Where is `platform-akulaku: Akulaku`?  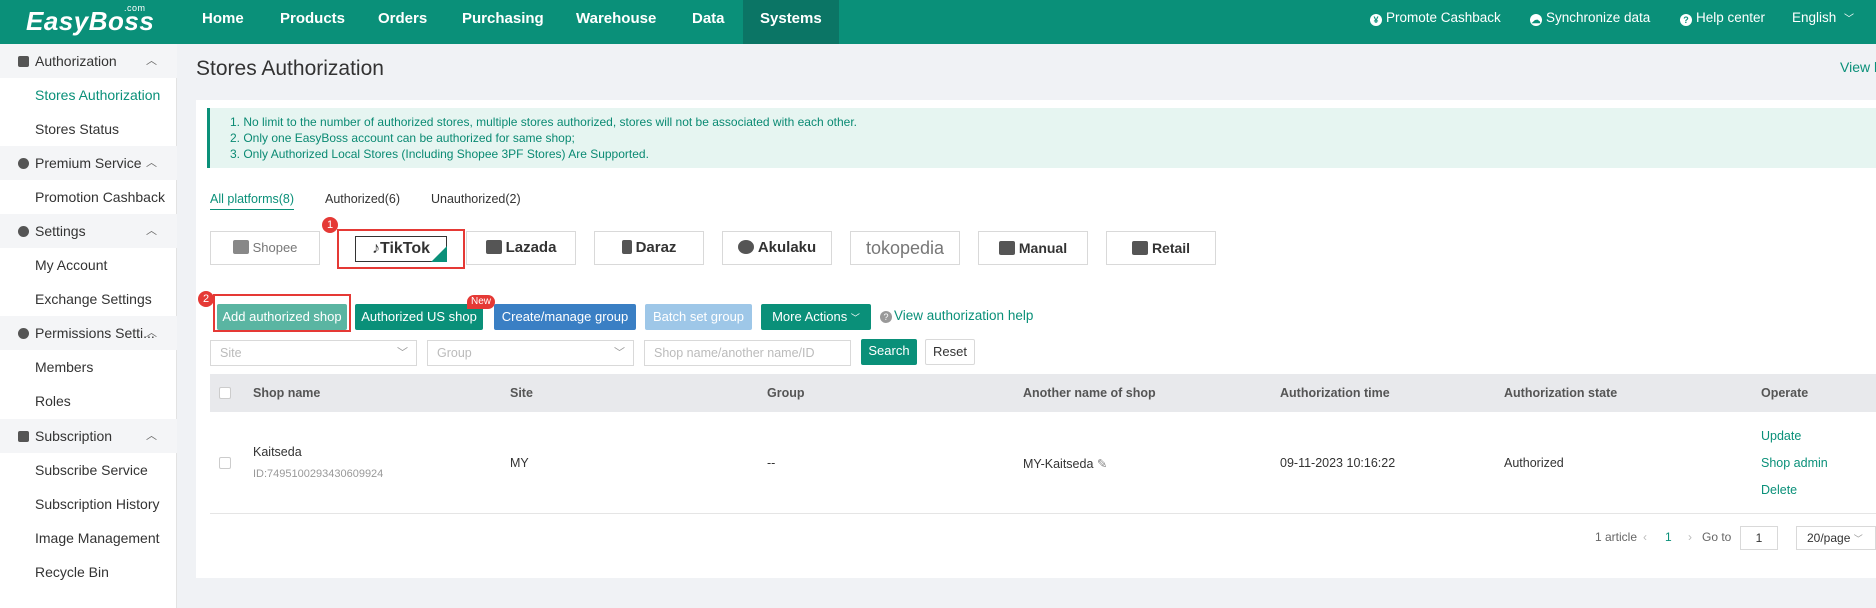
platform-akulaku: Akulaku is located at coordinates (777, 248).